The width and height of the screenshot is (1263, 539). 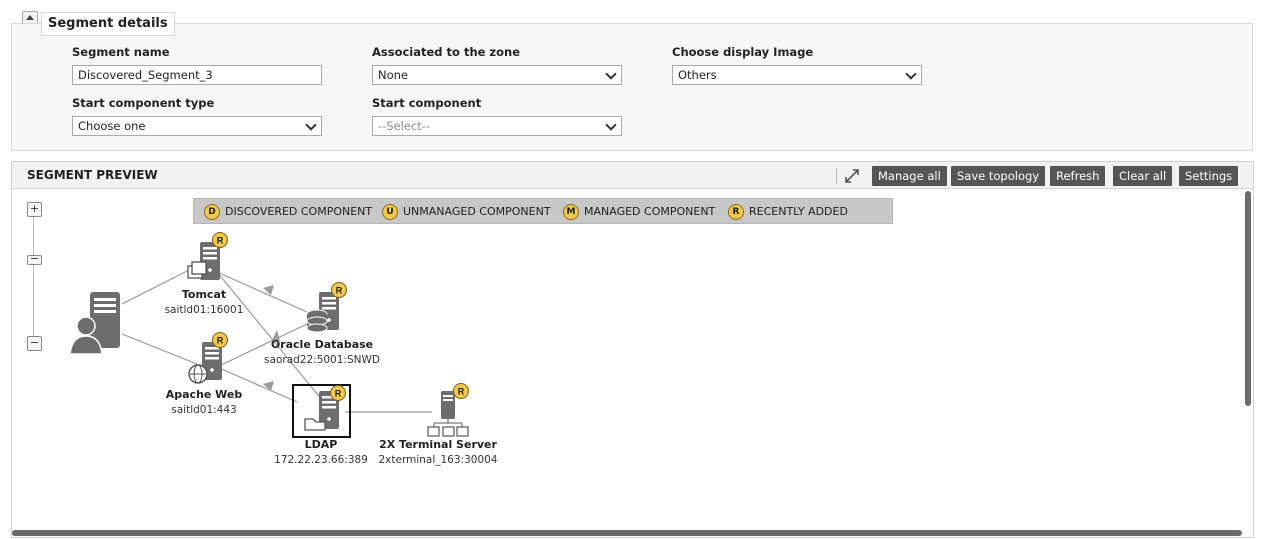 I want to click on node-address-oracle: saorad22:5001:SNWD, so click(x=322, y=360).